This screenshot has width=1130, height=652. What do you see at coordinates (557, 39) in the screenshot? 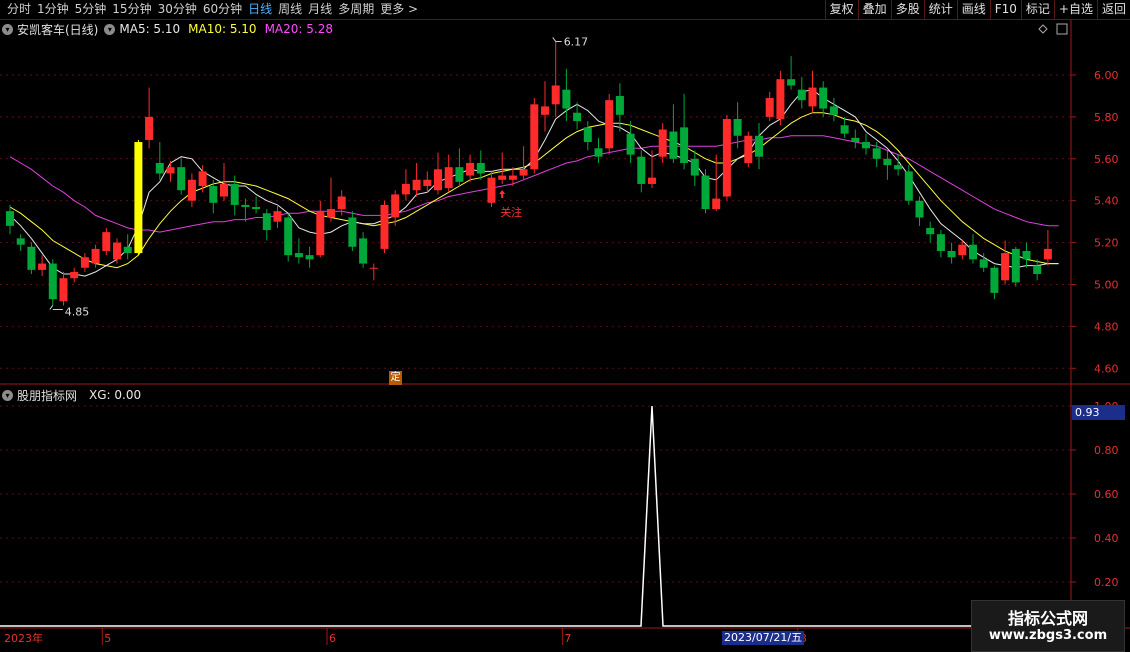
I see `high-pointer` at bounding box center [557, 39].